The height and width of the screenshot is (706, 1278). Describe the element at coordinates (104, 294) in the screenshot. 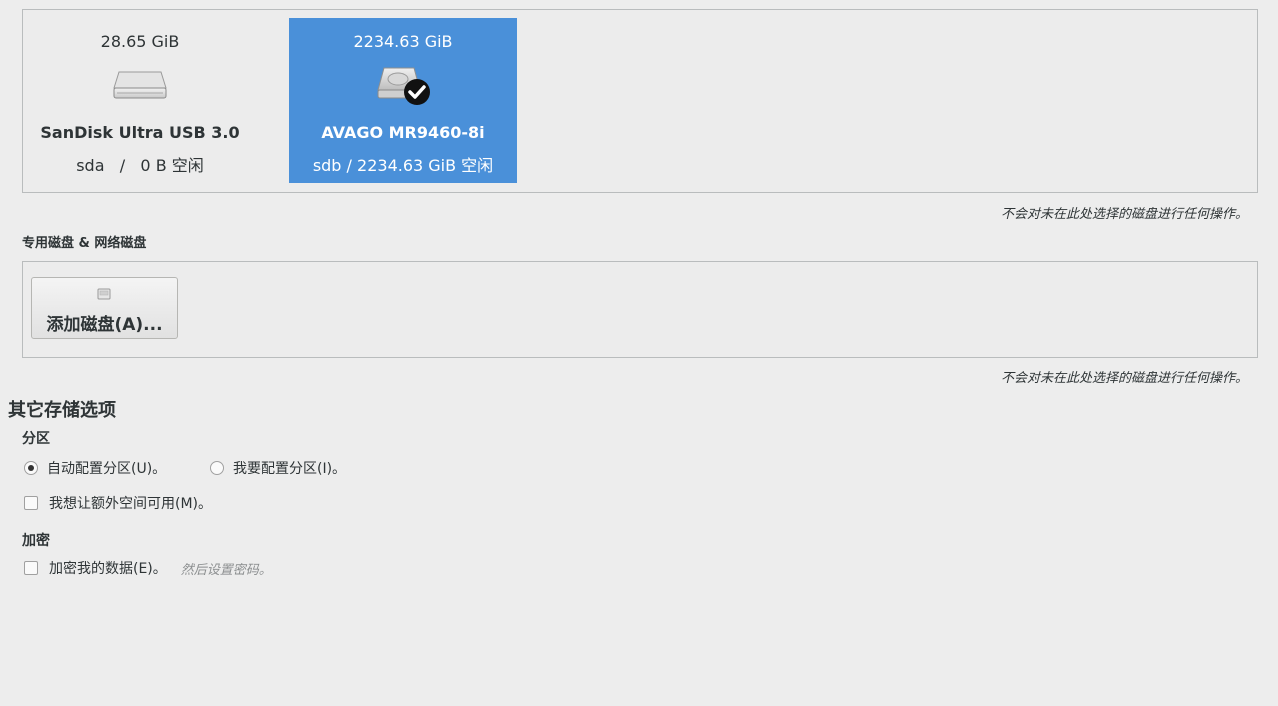

I see `add-disk-icon` at that location.